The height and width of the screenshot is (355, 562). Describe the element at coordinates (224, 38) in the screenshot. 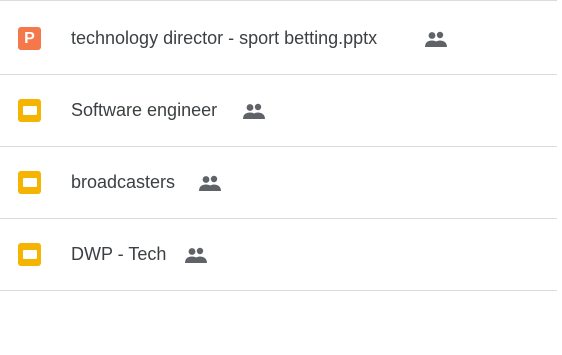

I see `file-name: technology director - sport betting.pptx` at that location.